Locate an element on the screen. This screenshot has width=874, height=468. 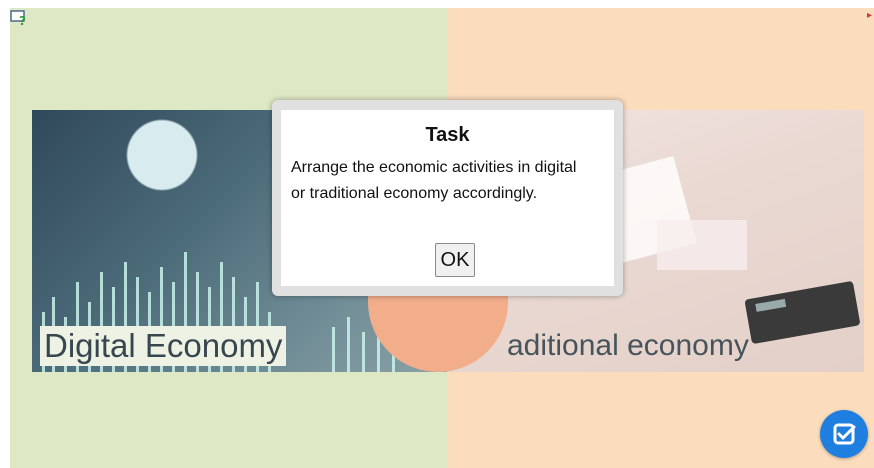
ok-button: OK is located at coordinates (455, 260).